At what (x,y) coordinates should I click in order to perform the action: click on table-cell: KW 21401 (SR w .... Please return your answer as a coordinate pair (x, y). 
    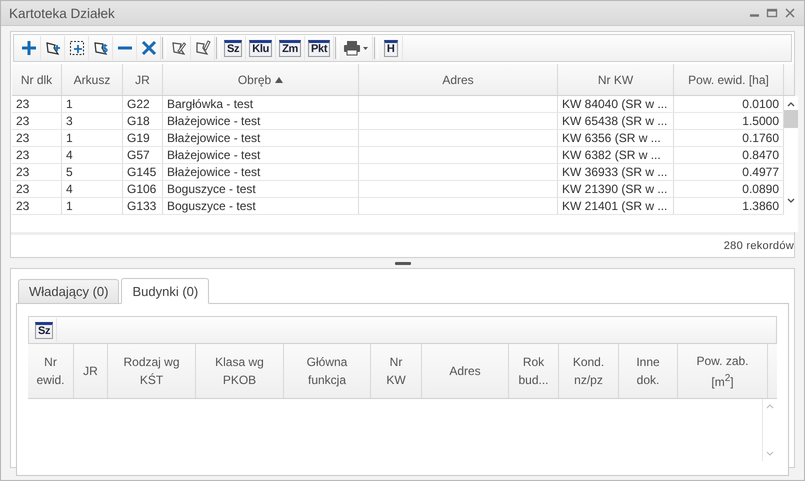
    Looking at the image, I should click on (615, 206).